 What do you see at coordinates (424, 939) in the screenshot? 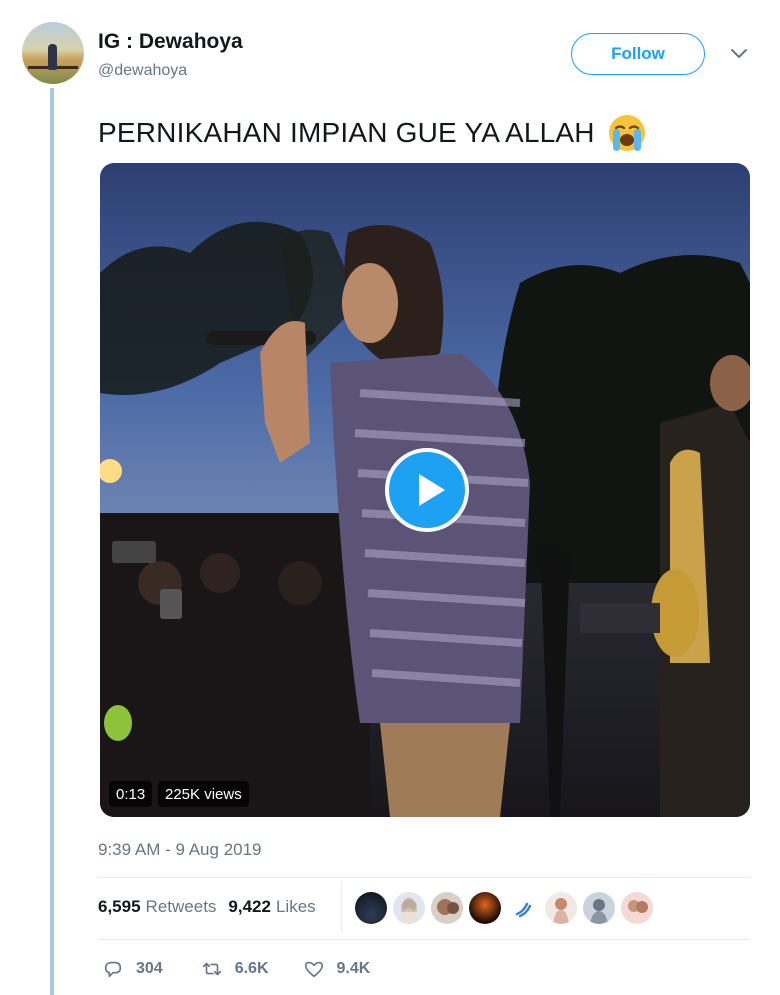
I see `divider-bottom` at bounding box center [424, 939].